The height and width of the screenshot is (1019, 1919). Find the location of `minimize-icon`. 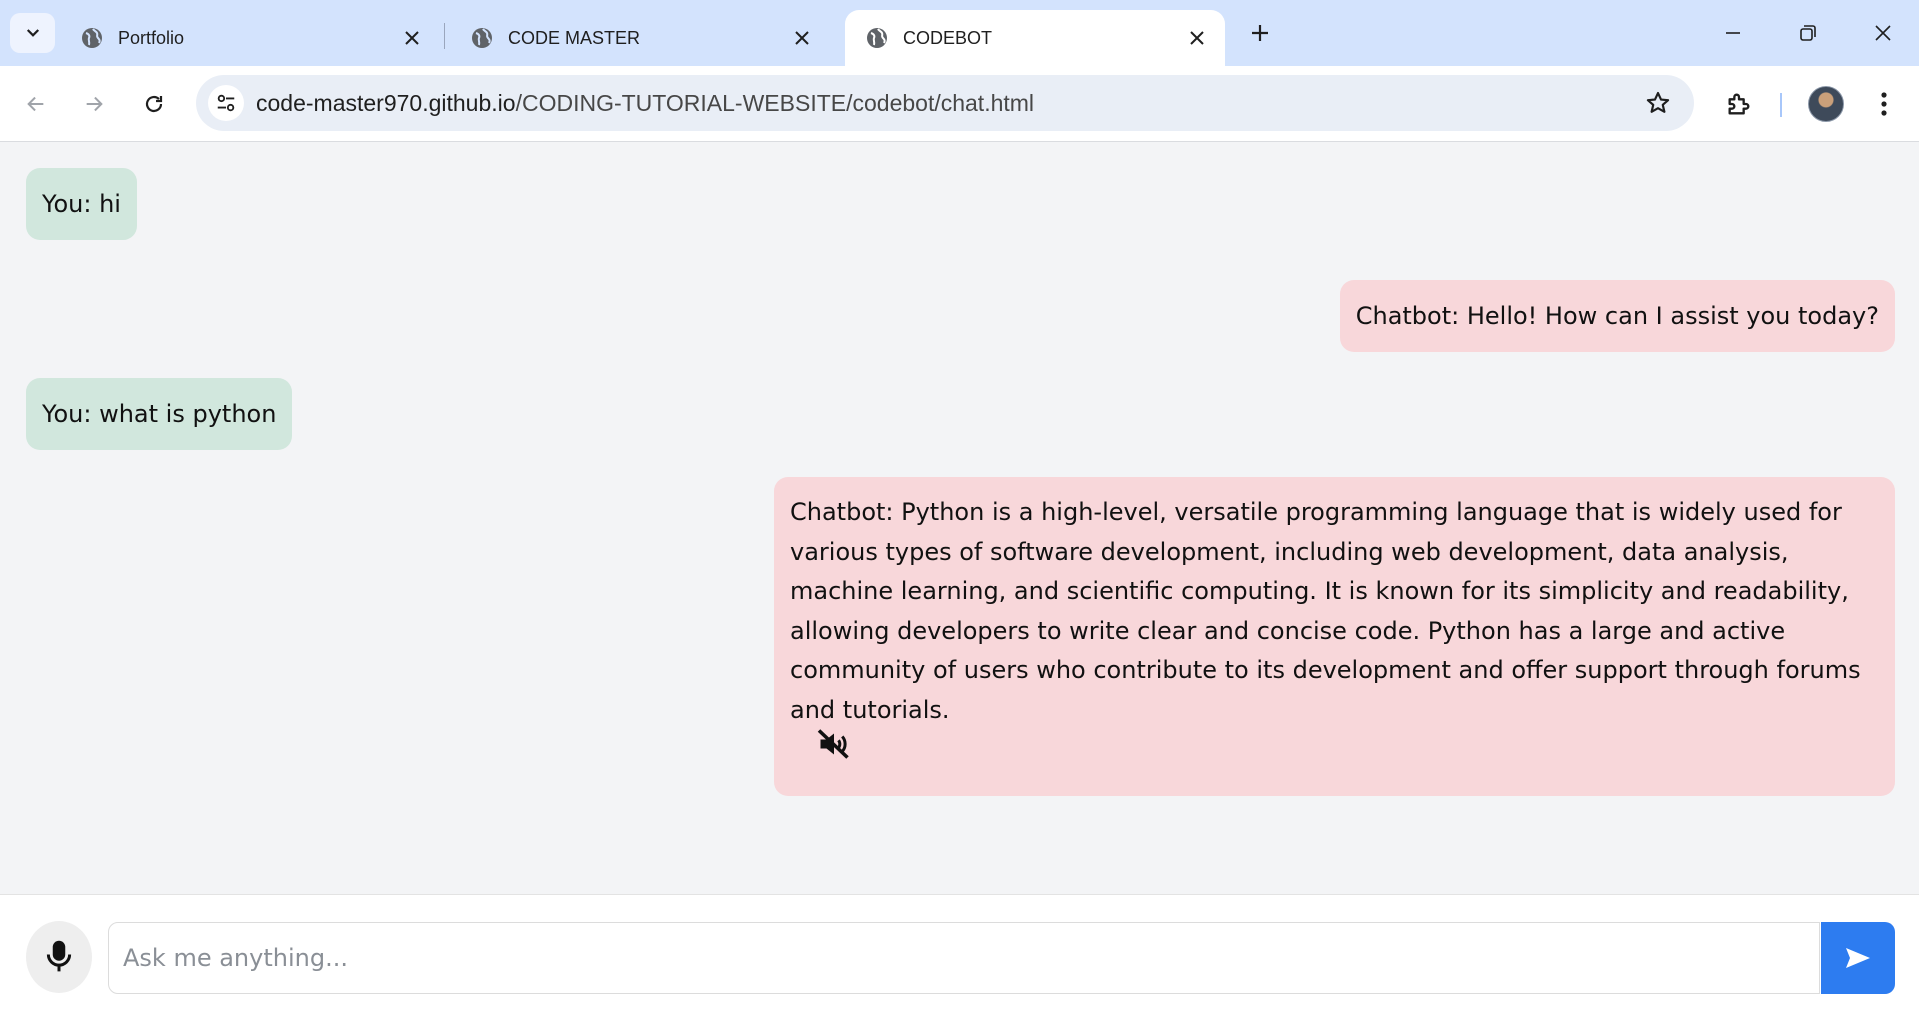

minimize-icon is located at coordinates (1733, 33).